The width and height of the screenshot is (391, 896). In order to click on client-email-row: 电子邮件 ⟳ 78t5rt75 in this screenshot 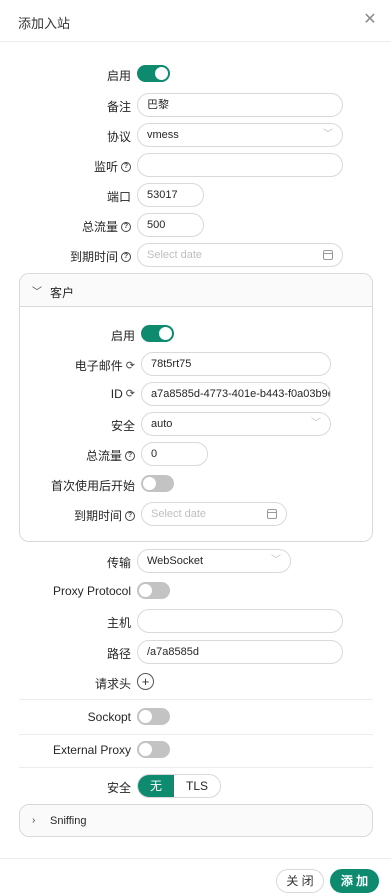, I will do `click(195, 365)`.